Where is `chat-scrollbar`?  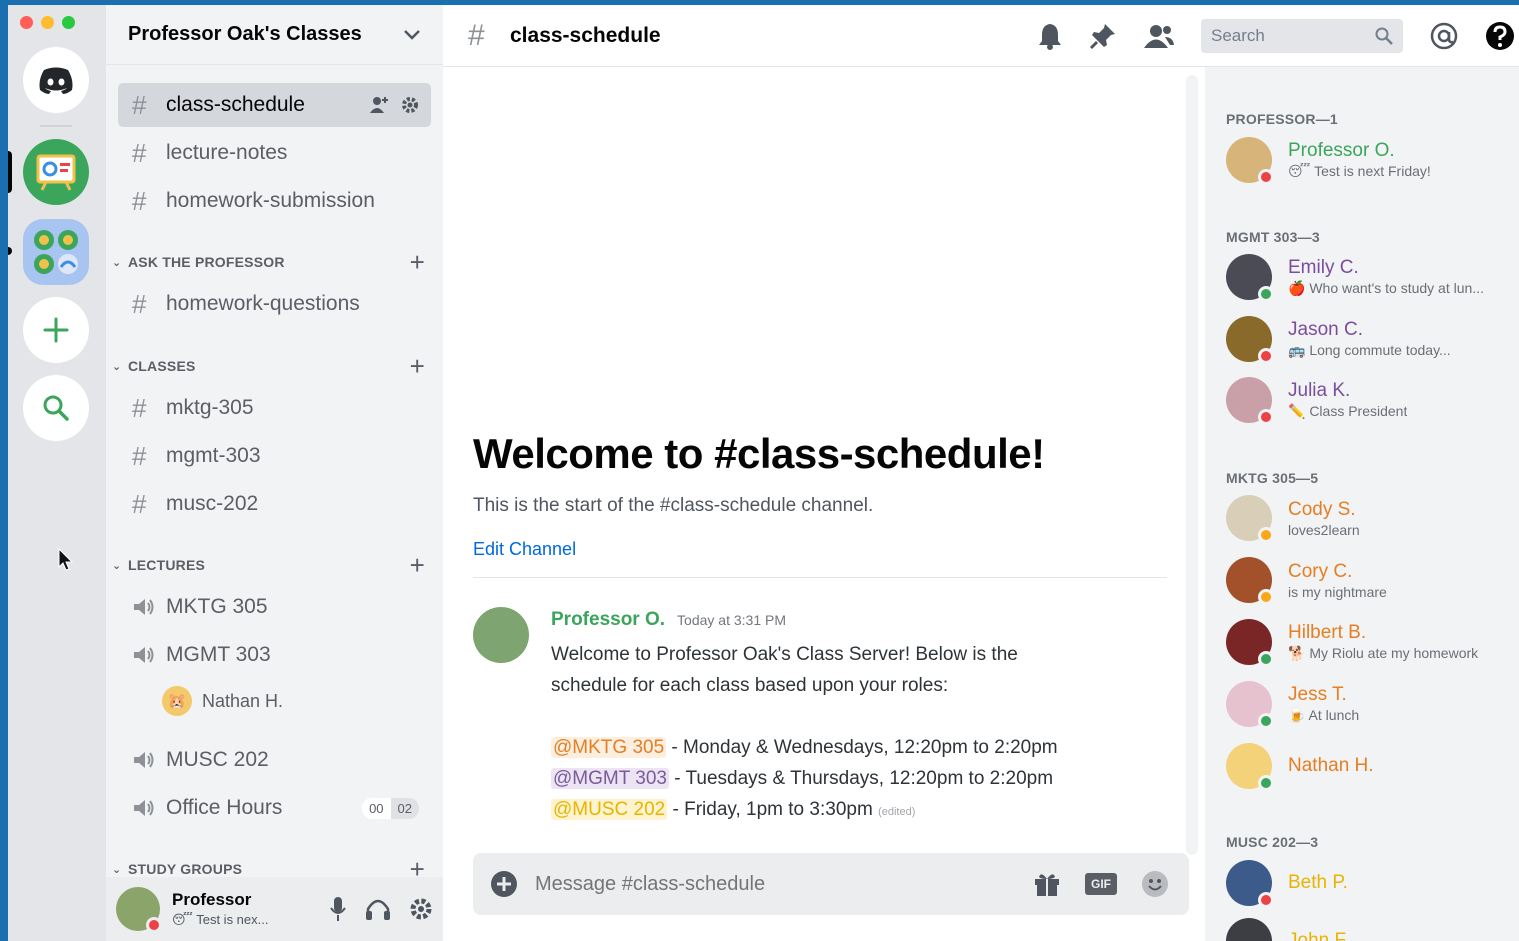
chat-scrollbar is located at coordinates (1192, 465).